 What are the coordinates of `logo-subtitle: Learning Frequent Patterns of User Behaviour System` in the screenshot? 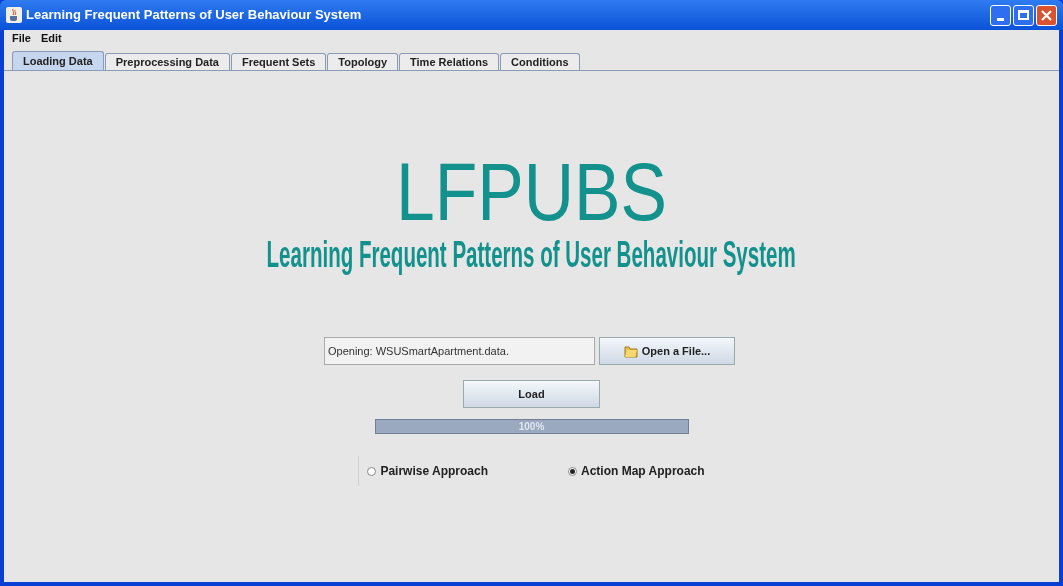 It's located at (531, 255).